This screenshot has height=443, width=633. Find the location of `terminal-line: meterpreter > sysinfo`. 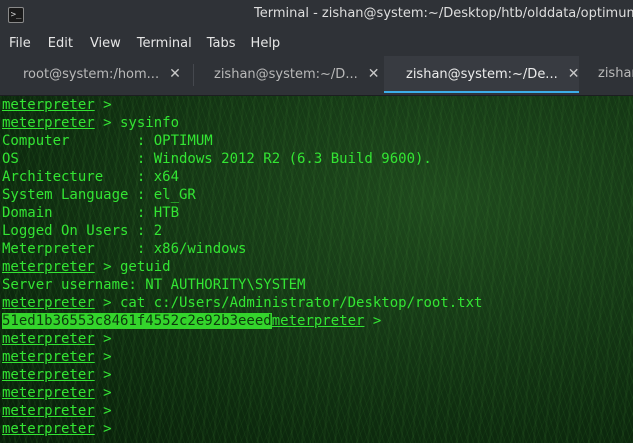

terminal-line: meterpreter > sysinfo is located at coordinates (90, 123).